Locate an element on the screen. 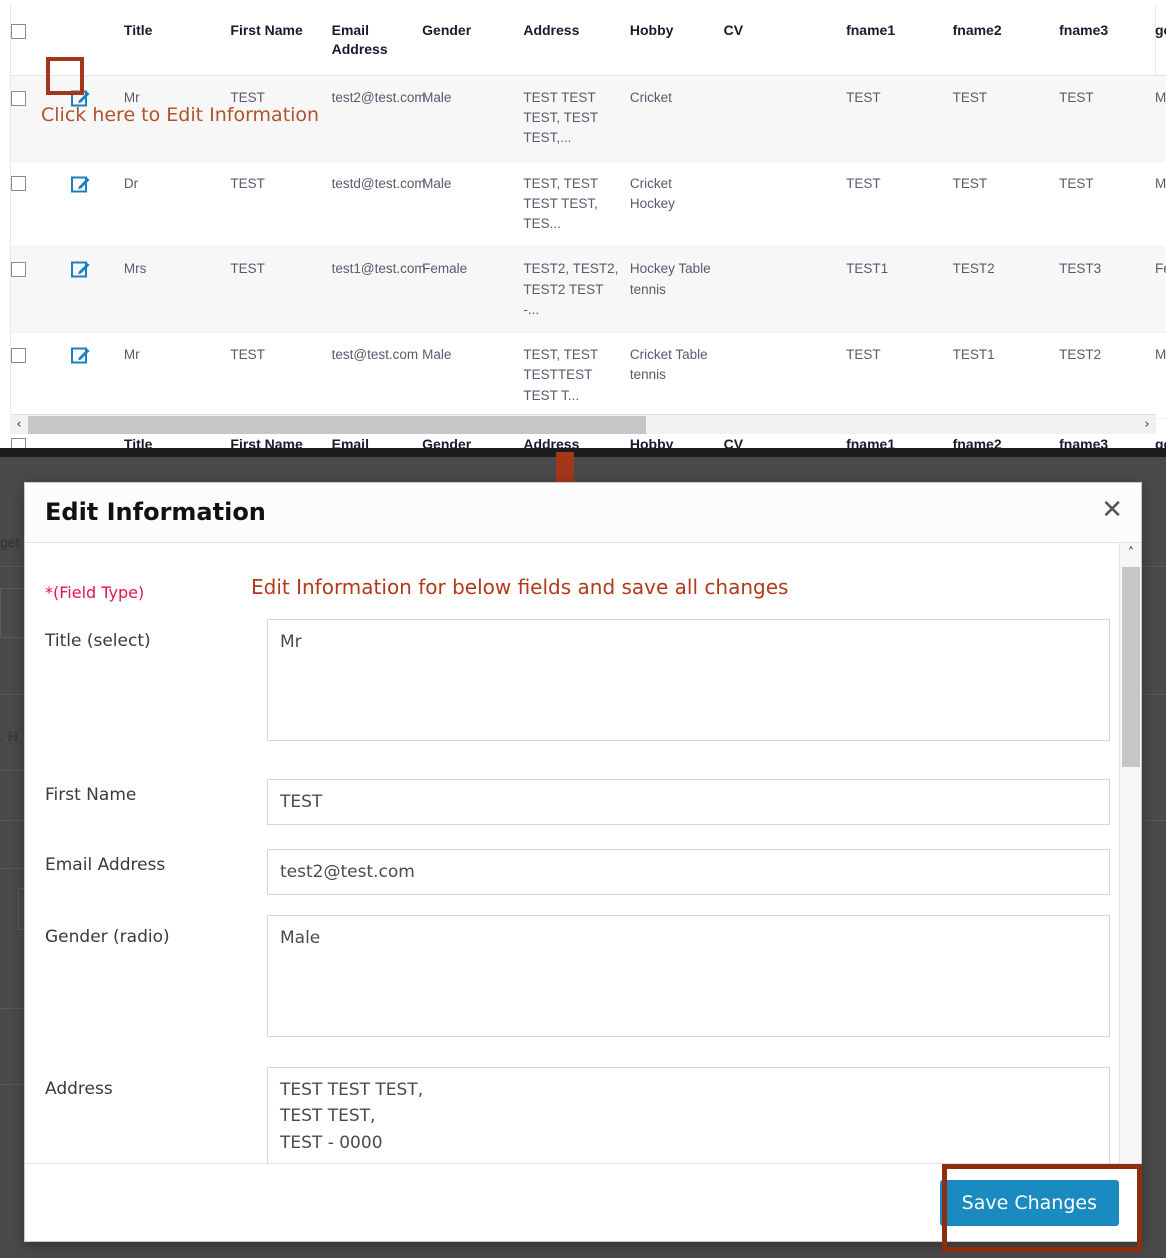 The width and height of the screenshot is (1166, 1258). cell-hobby: Cricket Hockey is located at coordinates (676, 204).